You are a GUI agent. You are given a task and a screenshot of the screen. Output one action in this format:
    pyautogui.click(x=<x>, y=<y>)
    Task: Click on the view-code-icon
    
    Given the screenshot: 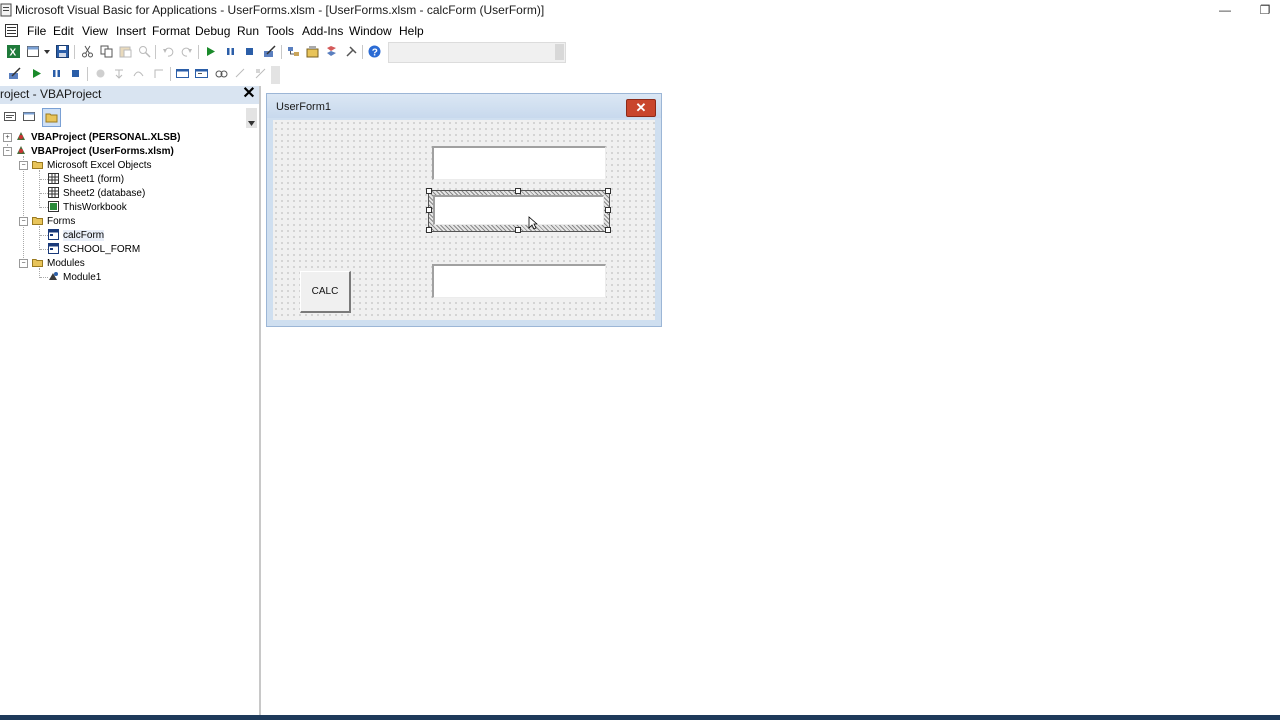 What is the action you would take?
    pyautogui.click(x=10, y=116)
    